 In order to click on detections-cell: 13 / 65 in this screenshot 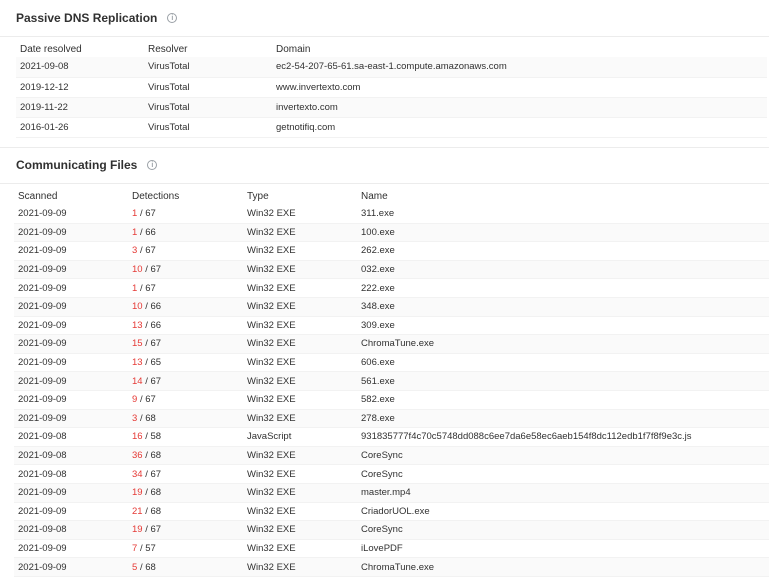, I will do `click(185, 363)`.